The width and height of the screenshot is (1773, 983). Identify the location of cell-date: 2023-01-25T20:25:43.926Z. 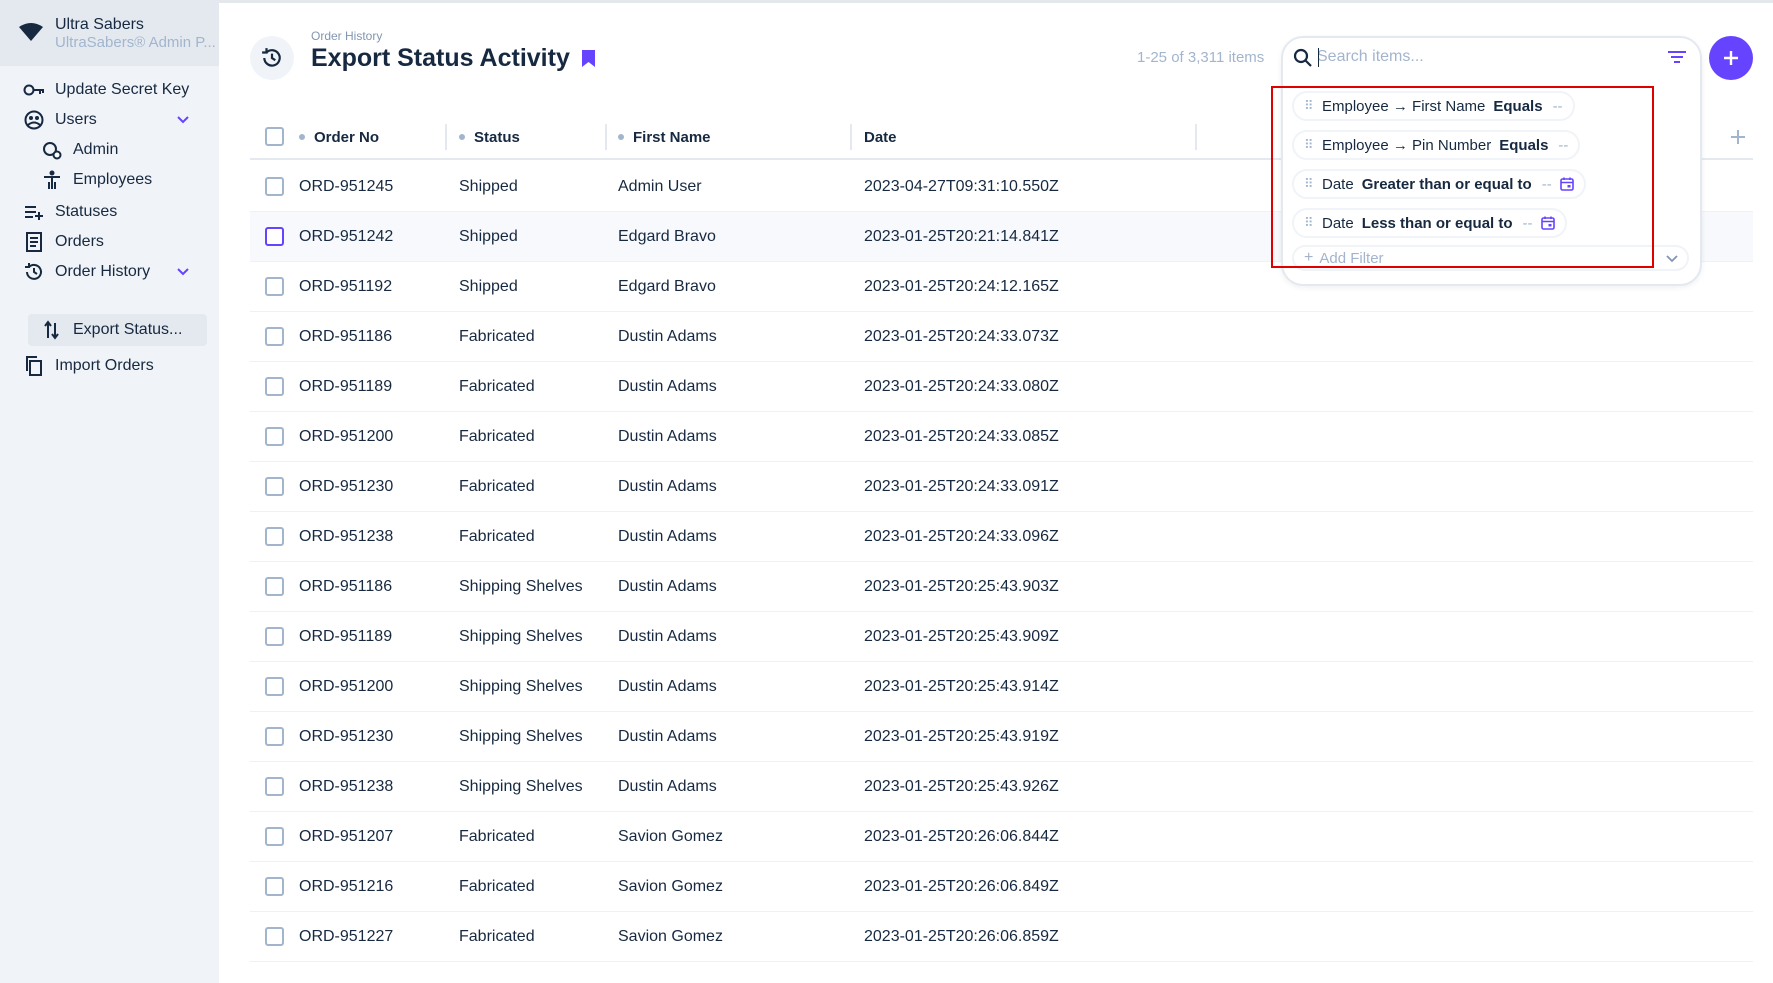
(961, 786).